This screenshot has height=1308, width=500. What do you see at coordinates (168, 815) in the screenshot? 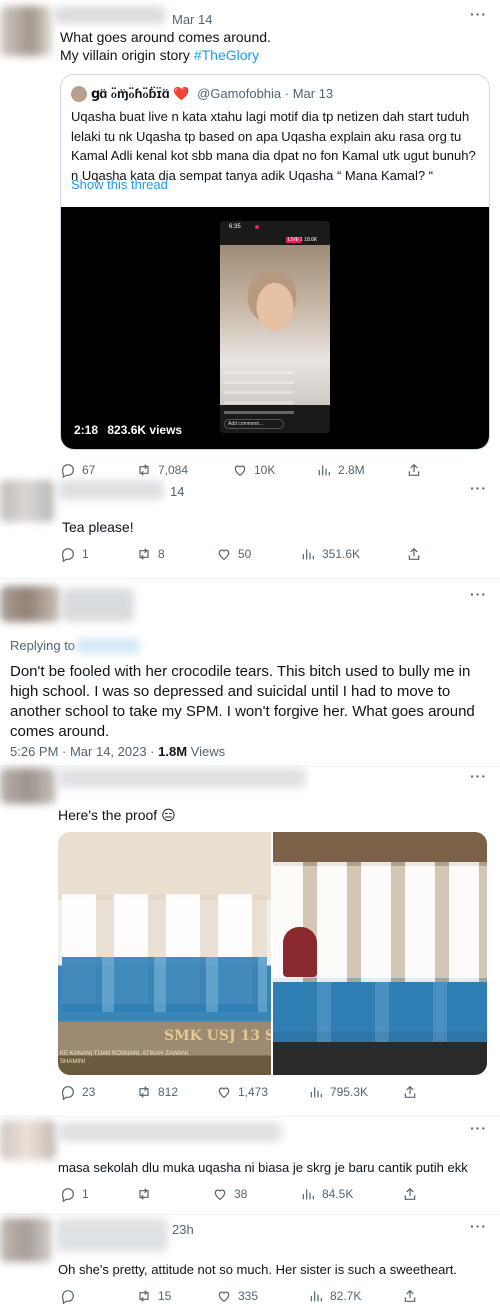
I see `expressionless-emoji: 😑` at bounding box center [168, 815].